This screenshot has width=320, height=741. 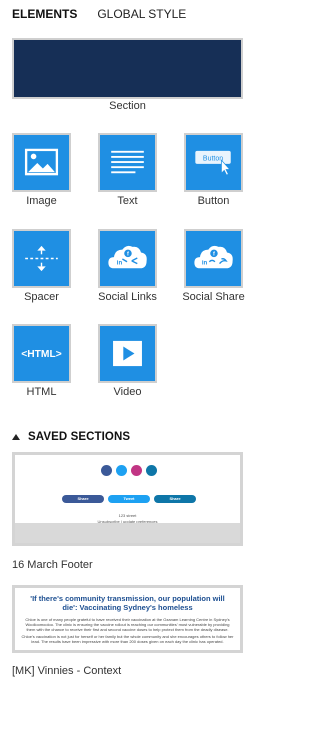 I want to click on image-tile, so click(x=41, y=162).